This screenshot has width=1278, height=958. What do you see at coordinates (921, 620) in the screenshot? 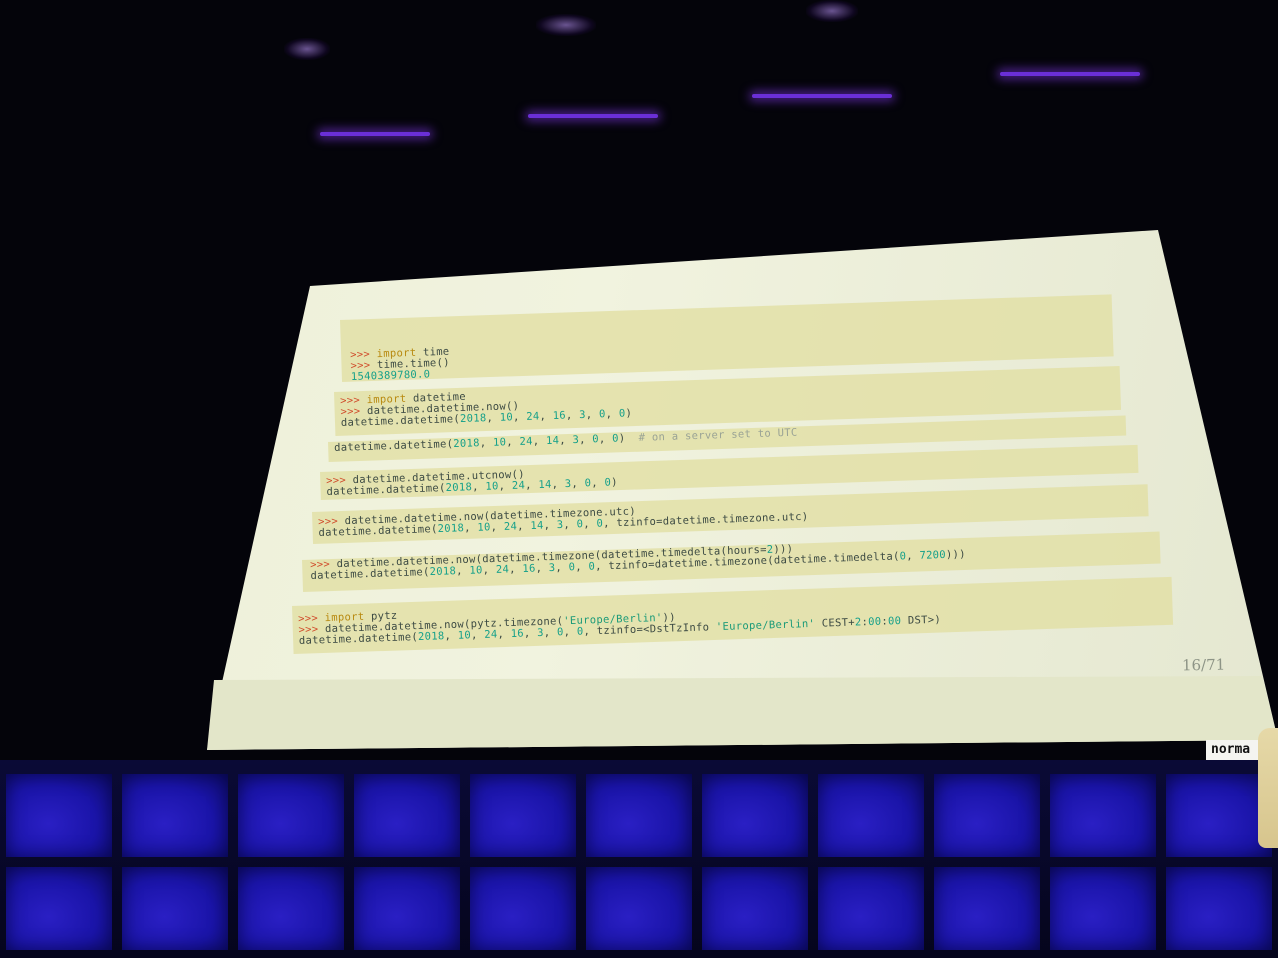
I see `code-token: DST>)` at bounding box center [921, 620].